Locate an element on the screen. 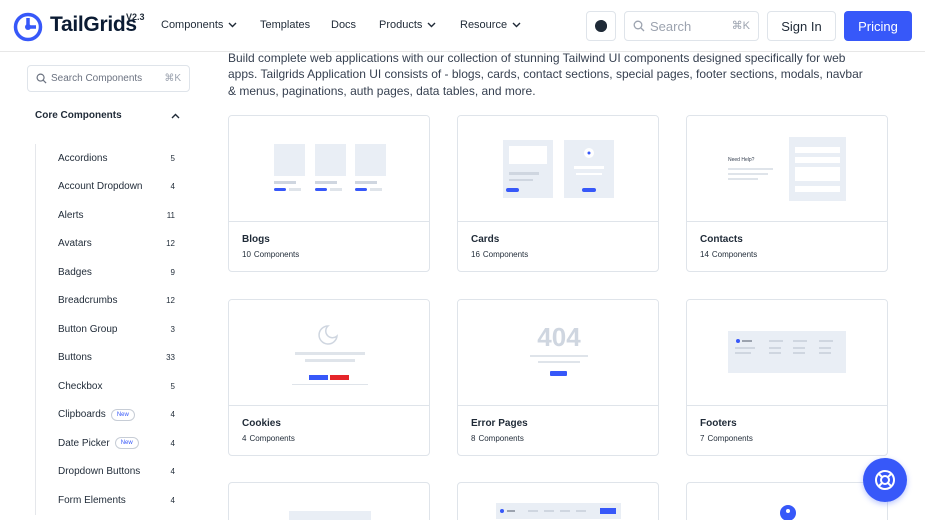 The width and height of the screenshot is (925, 520). sidebar-item-count: 11 is located at coordinates (170, 215).